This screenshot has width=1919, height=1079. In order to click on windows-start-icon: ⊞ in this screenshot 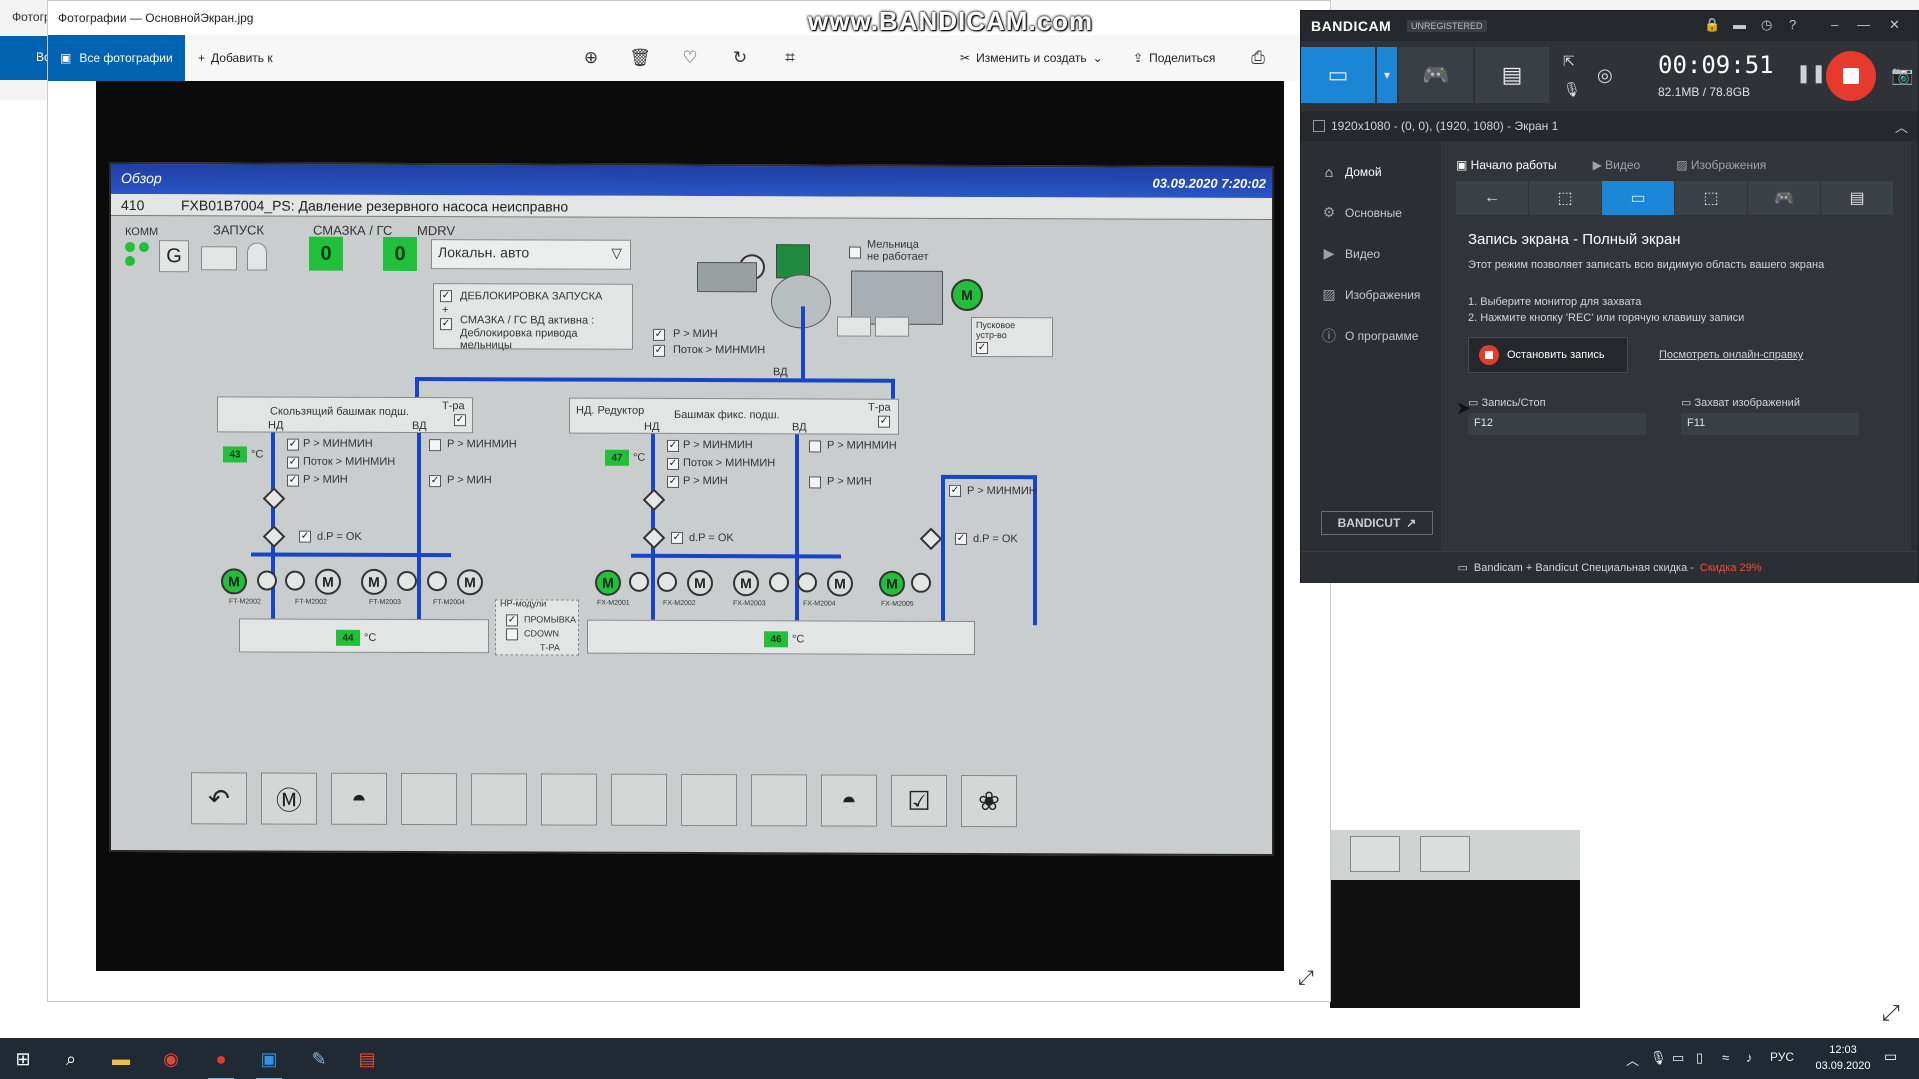, I will do `click(23, 1059)`.